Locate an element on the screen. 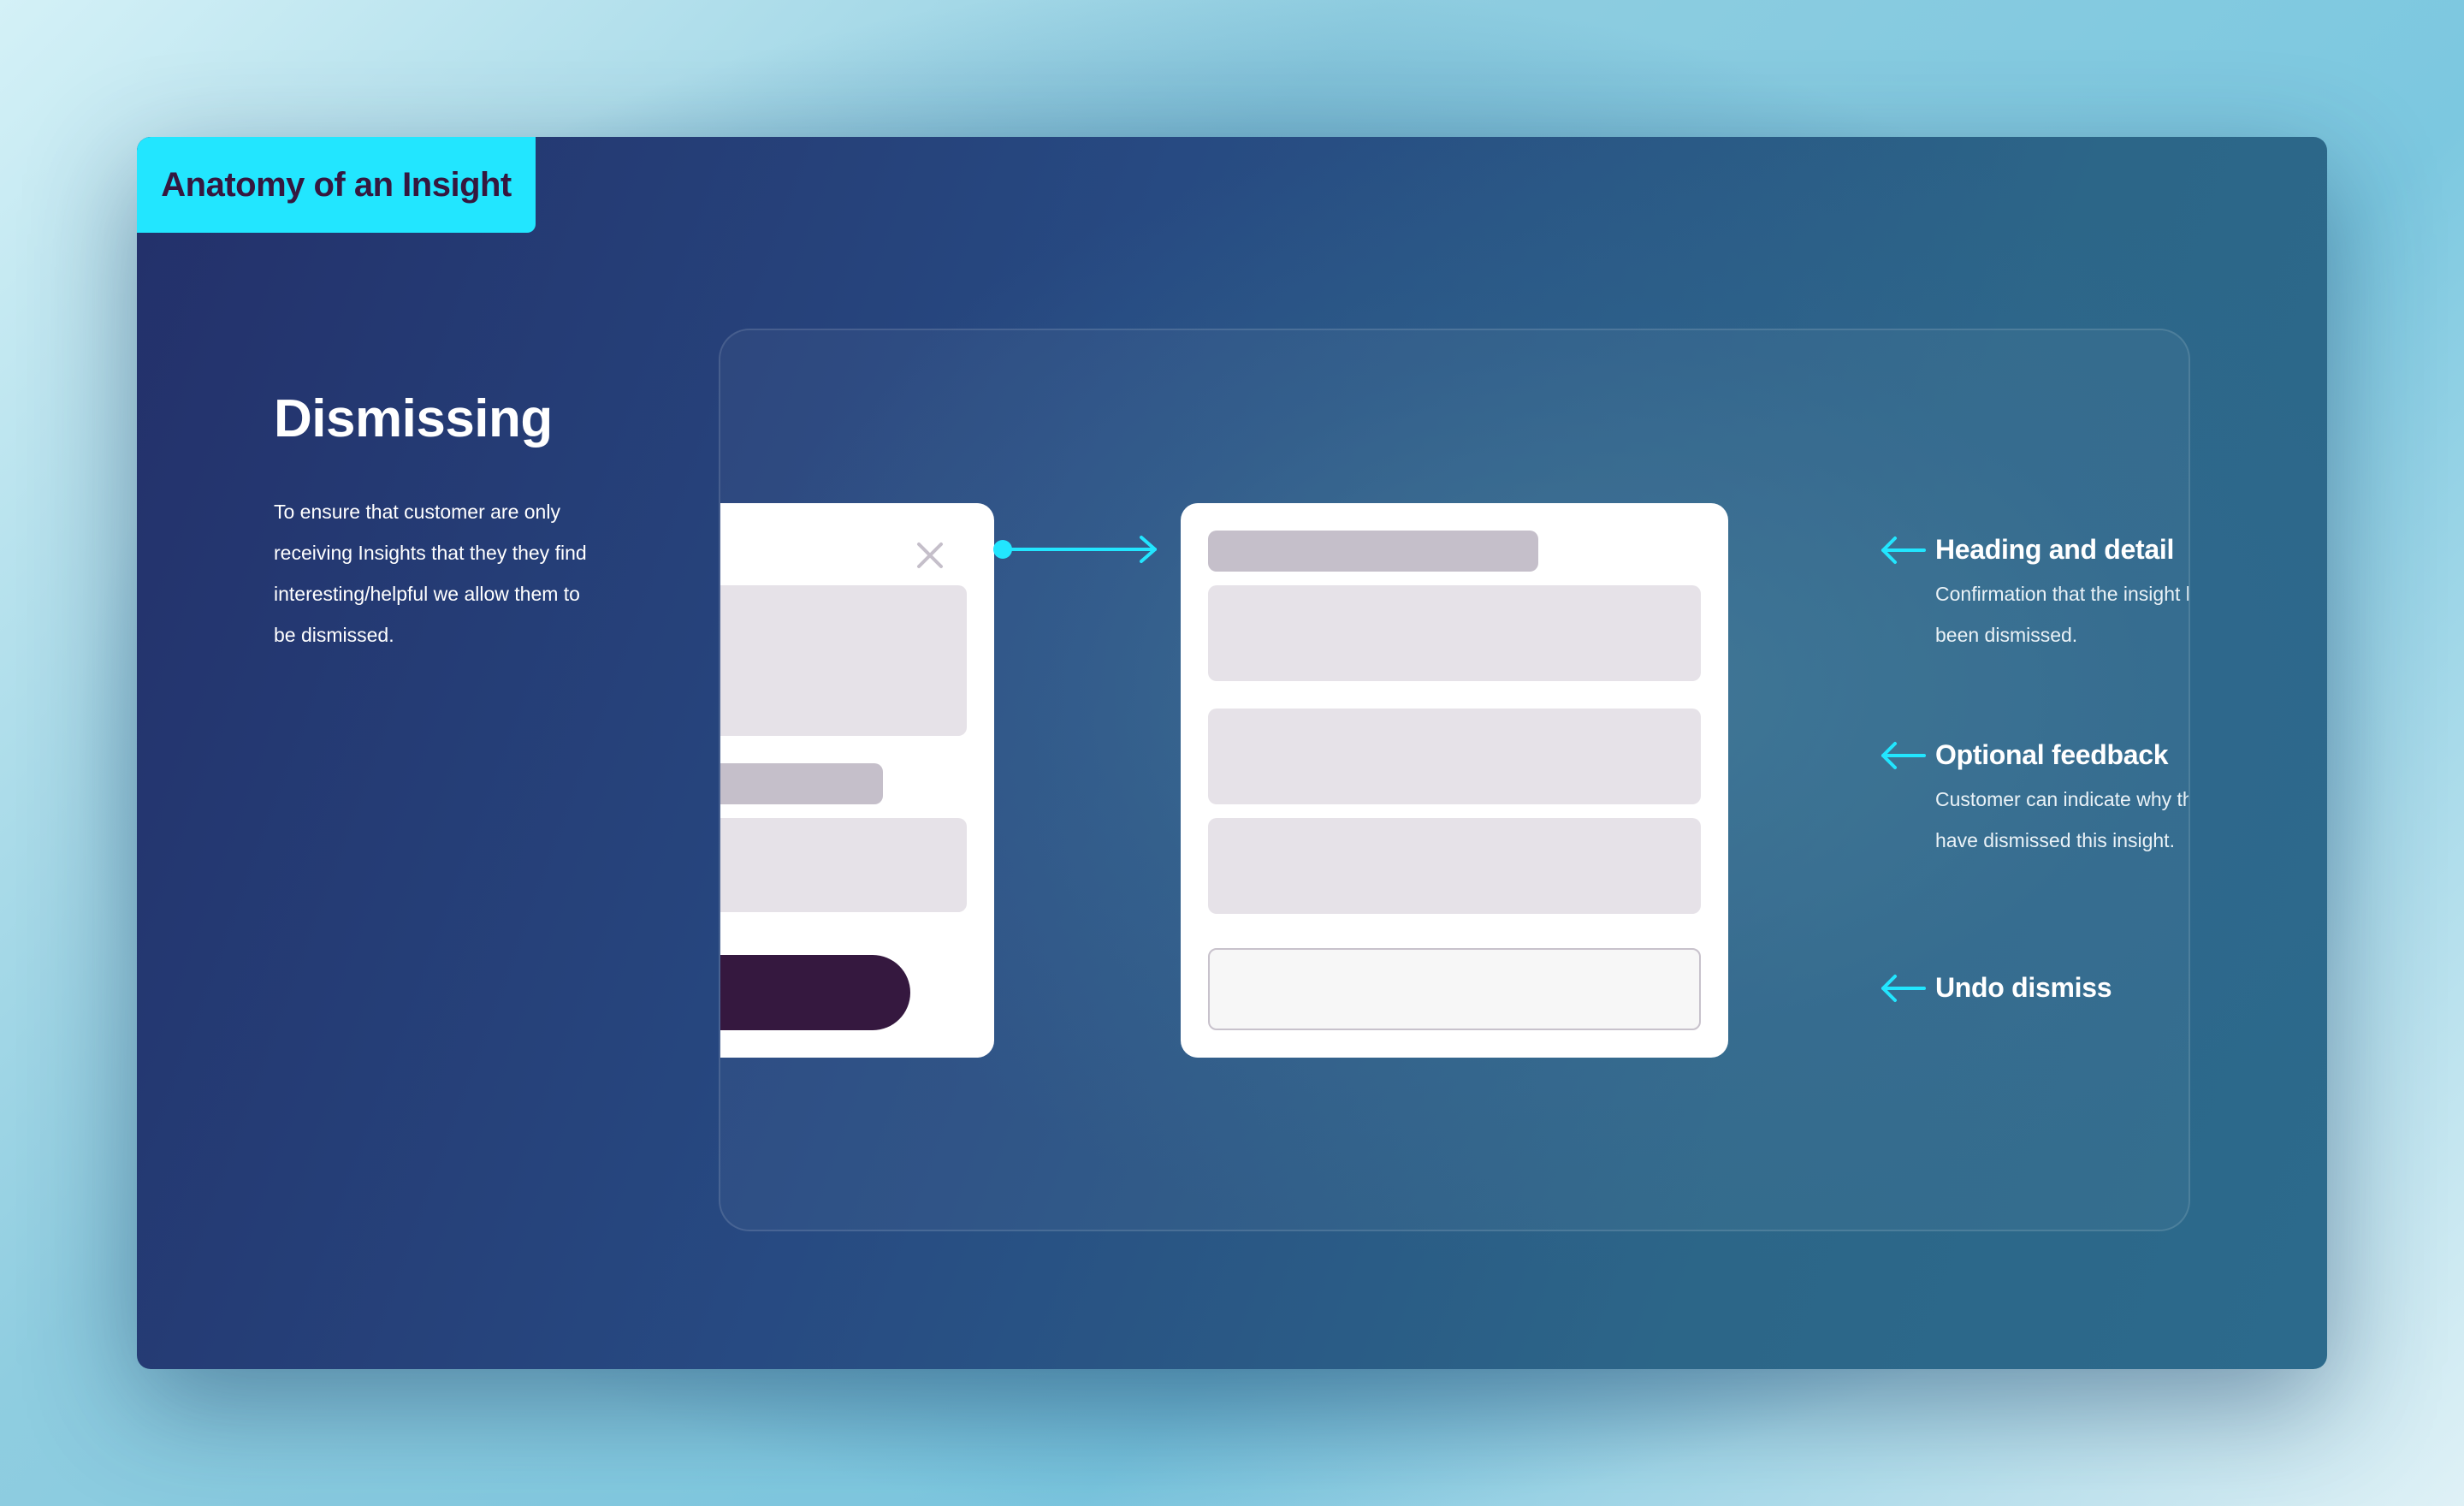 This screenshot has width=2464, height=1506. description-line: have dismissed this insight. is located at coordinates (2055, 840).